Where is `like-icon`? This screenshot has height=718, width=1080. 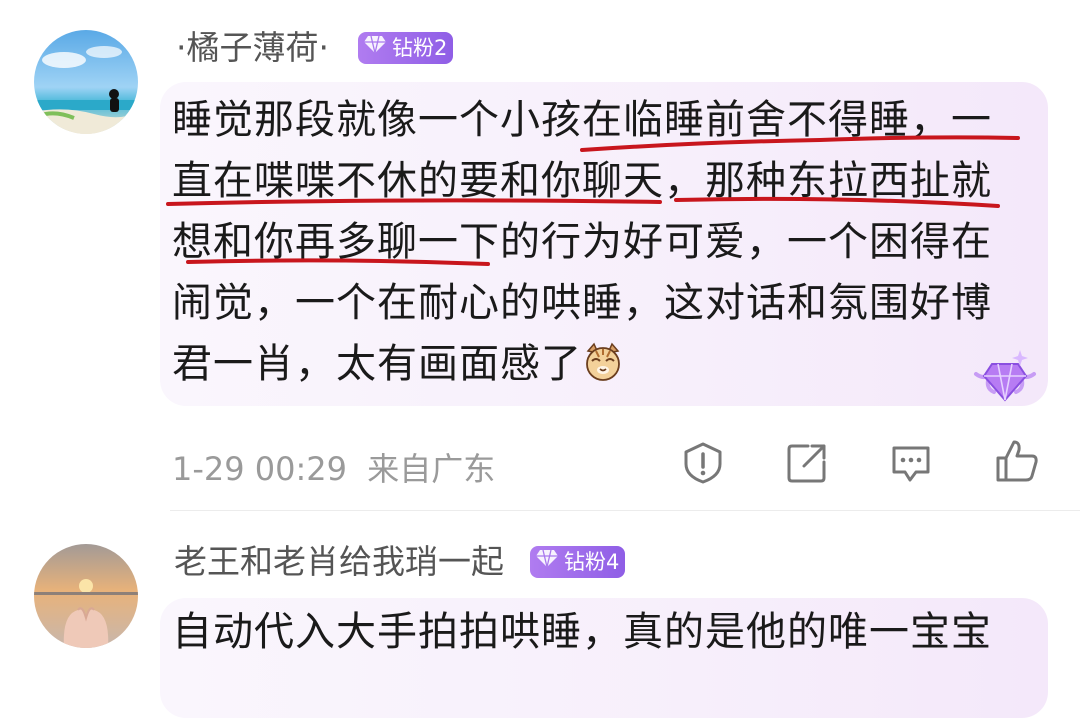 like-icon is located at coordinates (1017, 461).